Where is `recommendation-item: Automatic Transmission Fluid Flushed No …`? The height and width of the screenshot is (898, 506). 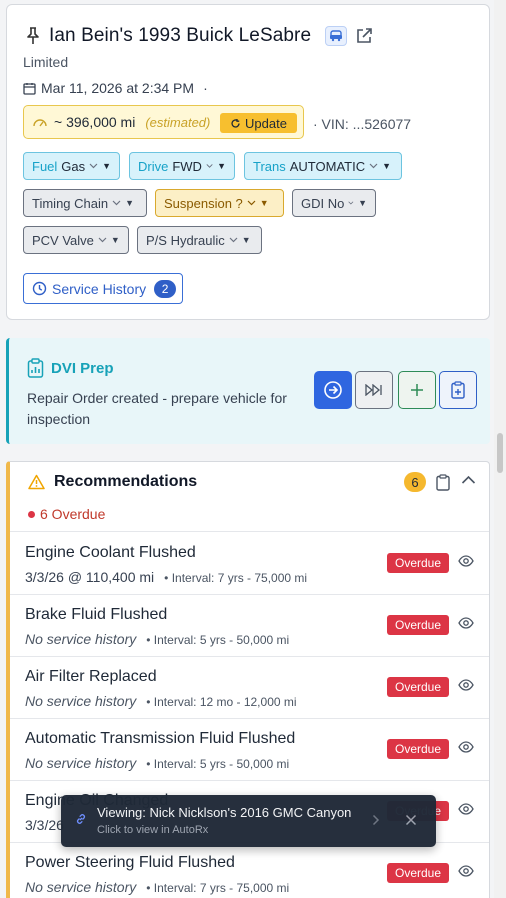
recommendation-item: Automatic Transmission Fluid Flushed No … is located at coordinates (249, 750).